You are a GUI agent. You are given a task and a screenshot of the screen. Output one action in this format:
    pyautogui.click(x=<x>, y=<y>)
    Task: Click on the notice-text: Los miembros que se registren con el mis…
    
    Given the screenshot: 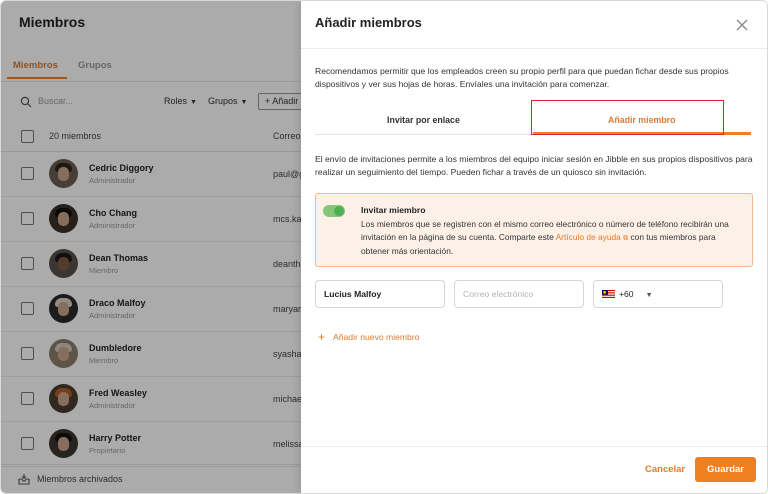 What is the action you would take?
    pyautogui.click(x=551, y=238)
    